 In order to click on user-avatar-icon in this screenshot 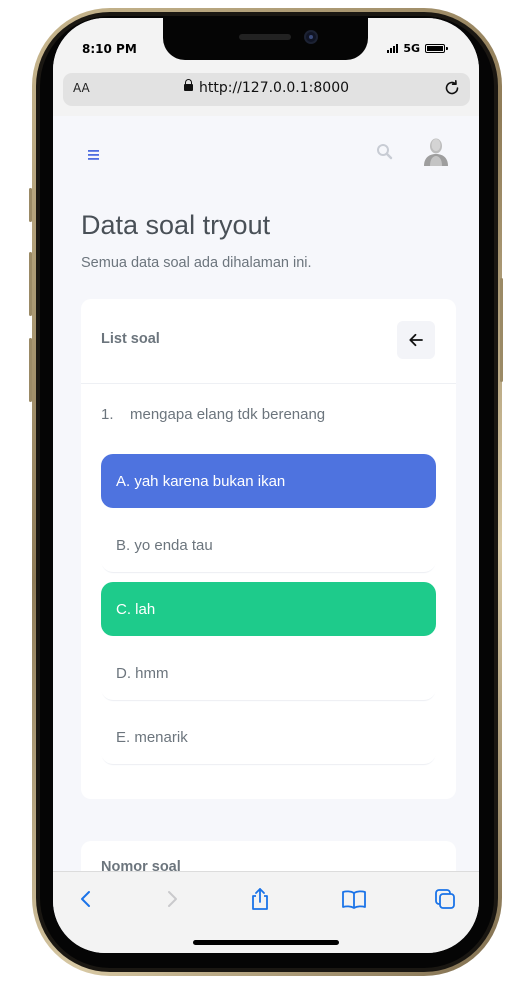, I will do `click(436, 151)`.